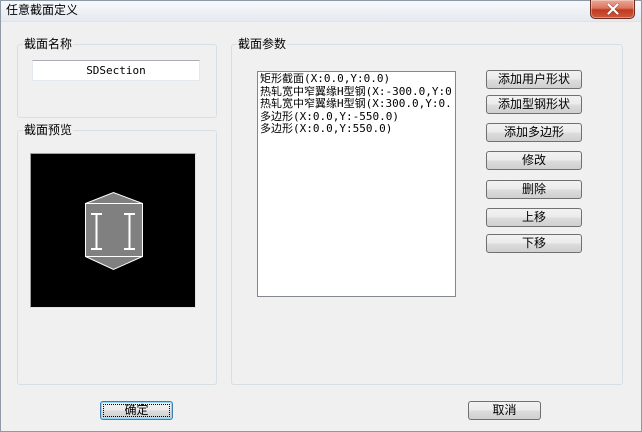  Describe the element at coordinates (534, 243) in the screenshot. I see `move-down-button: 下移` at that location.